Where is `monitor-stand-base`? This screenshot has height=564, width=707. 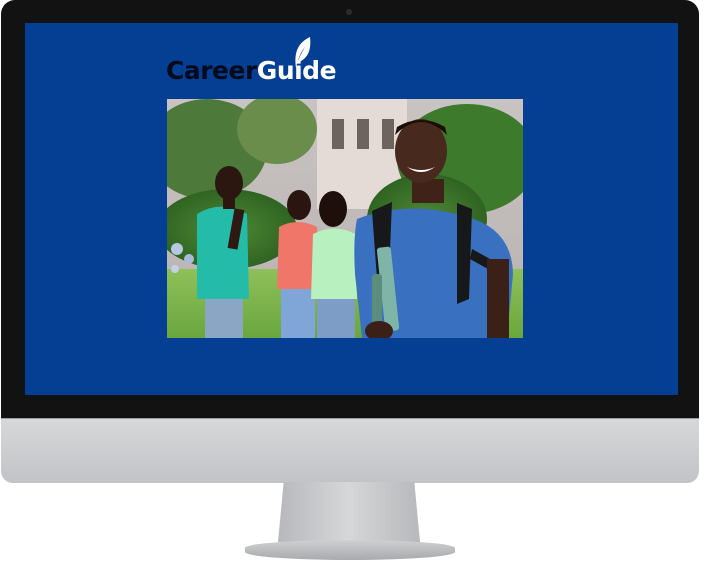
monitor-stand-base is located at coordinates (350, 550).